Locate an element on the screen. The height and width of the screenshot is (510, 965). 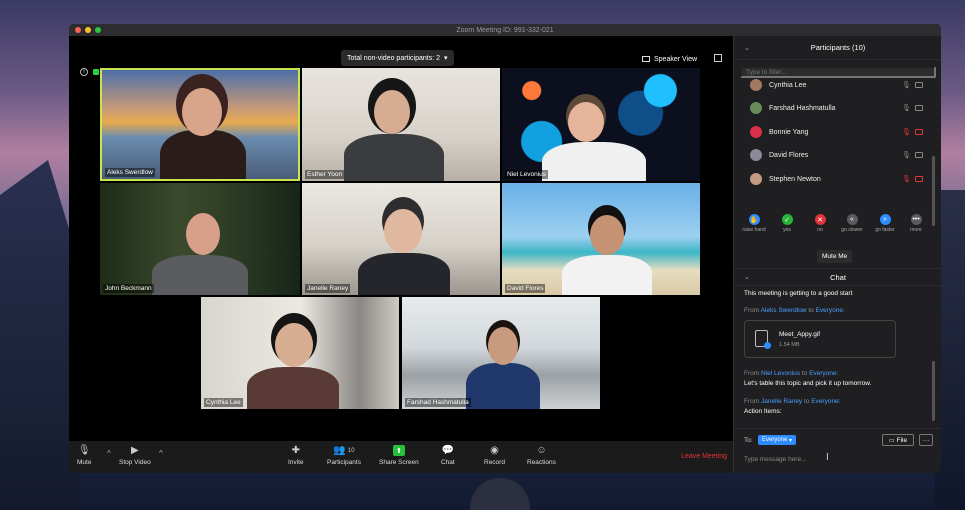
video-tile-cynthia: Cynthia Lee is located at coordinates (300, 353).